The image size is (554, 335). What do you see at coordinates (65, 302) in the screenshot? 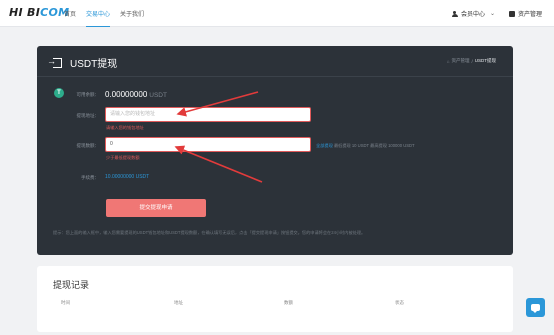
I see `column-time: 时间` at bounding box center [65, 302].